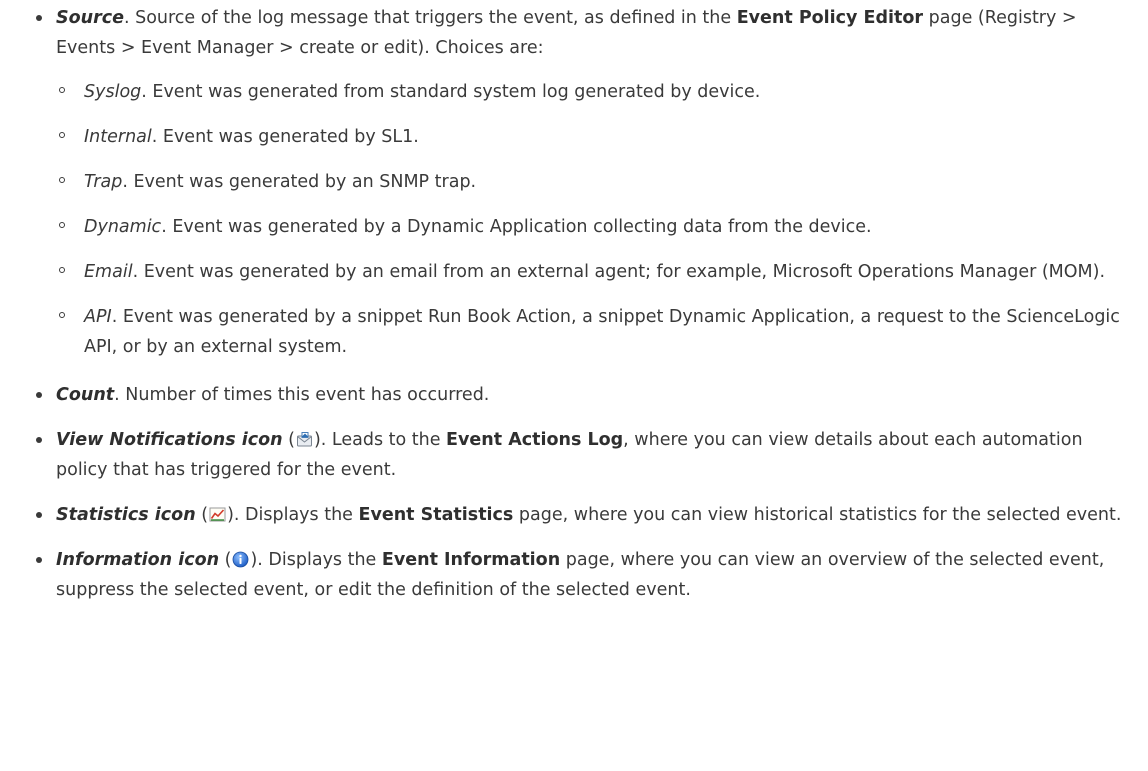 The height and width of the screenshot is (771, 1148). Describe the element at coordinates (592, 137) in the screenshot. I see `list-item-internal: Internal. Event was generated by SL1.` at that location.